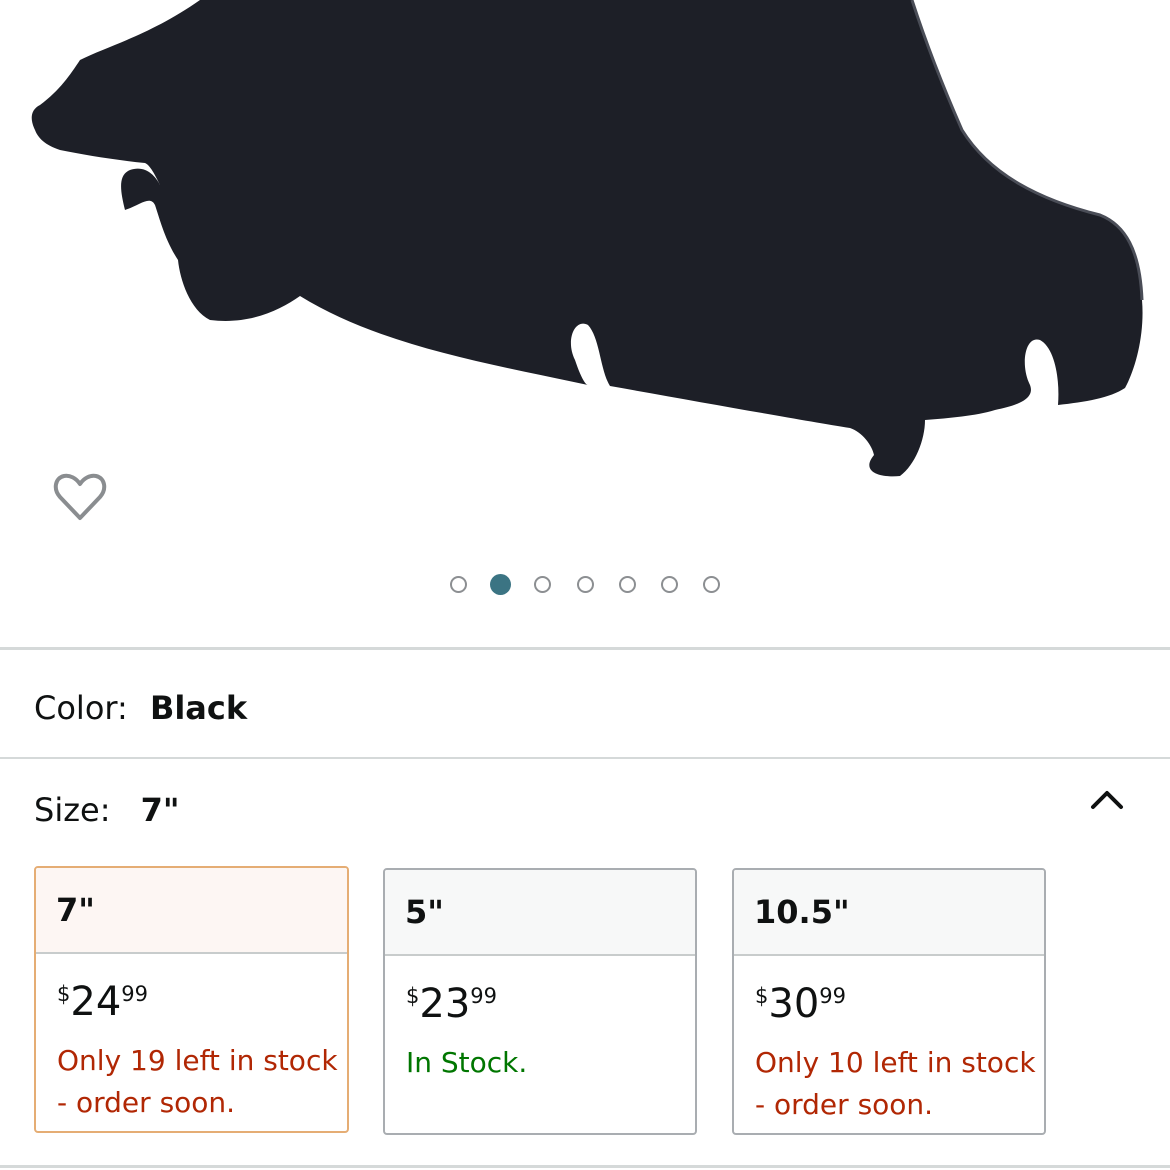 This screenshot has width=1170, height=1170. What do you see at coordinates (72, 810) in the screenshot?
I see `size-label: Size:` at bounding box center [72, 810].